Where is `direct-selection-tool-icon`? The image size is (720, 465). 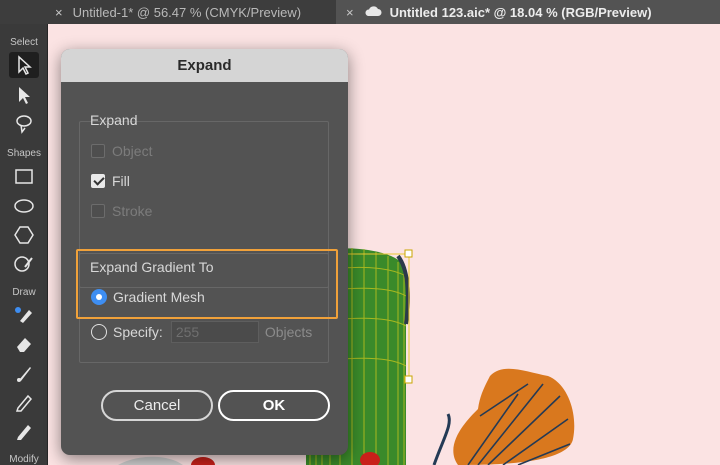 direct-selection-tool-icon is located at coordinates (24, 95).